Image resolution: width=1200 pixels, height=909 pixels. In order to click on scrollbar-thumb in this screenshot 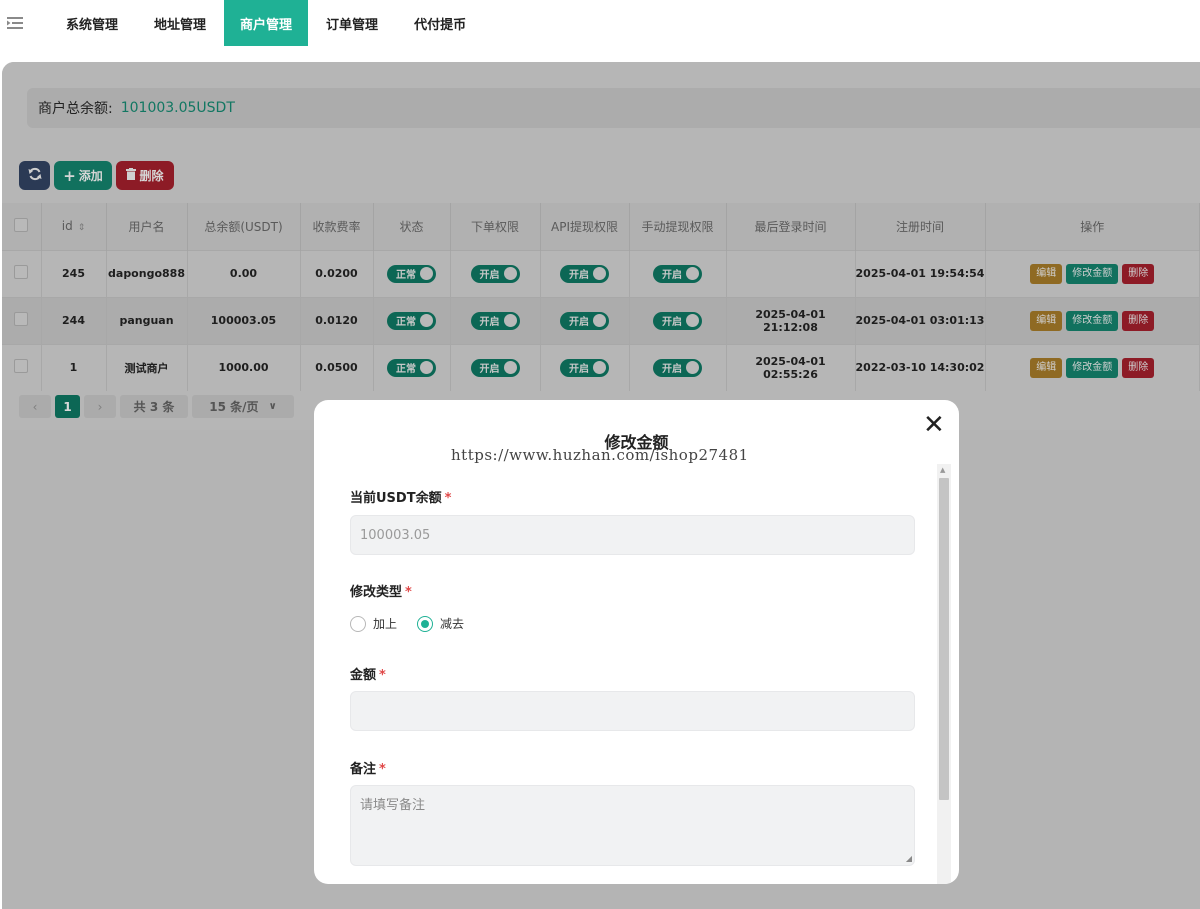, I will do `click(944, 639)`.